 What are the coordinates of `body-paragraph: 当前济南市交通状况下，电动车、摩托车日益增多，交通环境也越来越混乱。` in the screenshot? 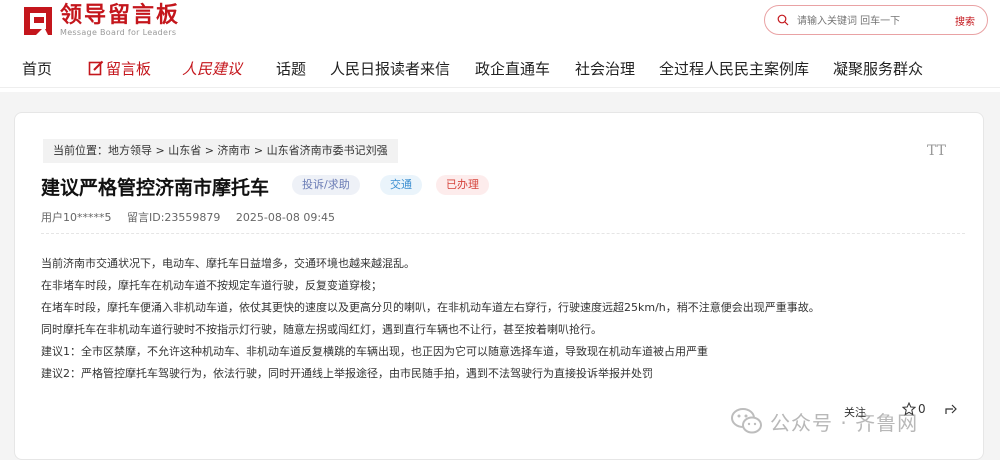 It's located at (228, 263).